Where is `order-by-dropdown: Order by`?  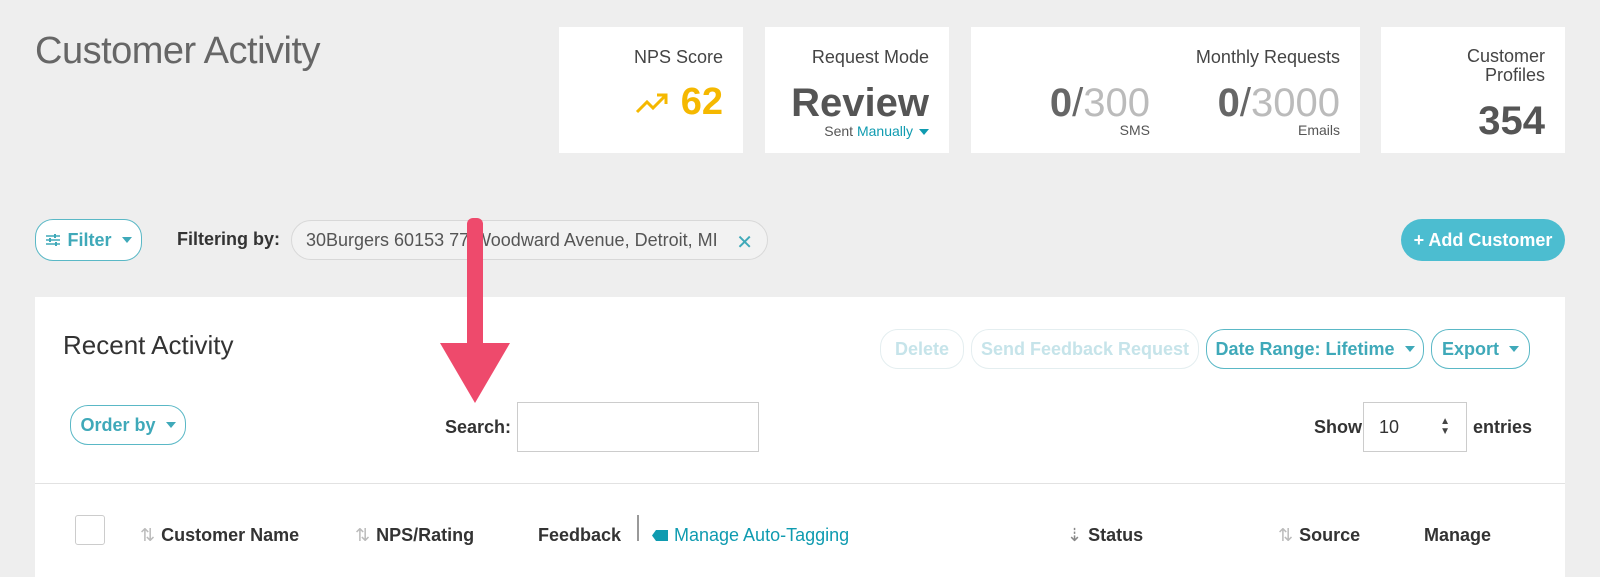 order-by-dropdown: Order by is located at coordinates (128, 425).